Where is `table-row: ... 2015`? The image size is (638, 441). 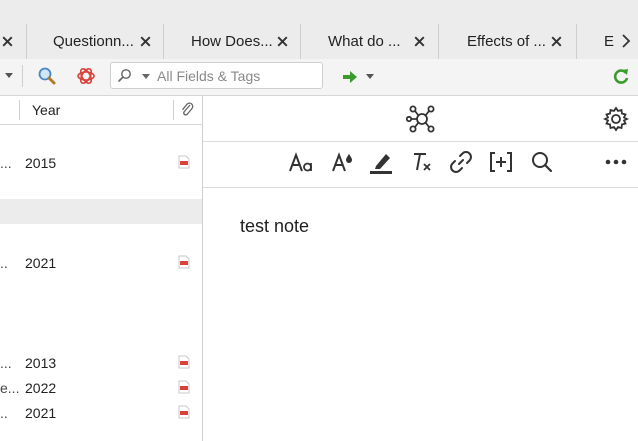 table-row: ... 2015 is located at coordinates (101, 162).